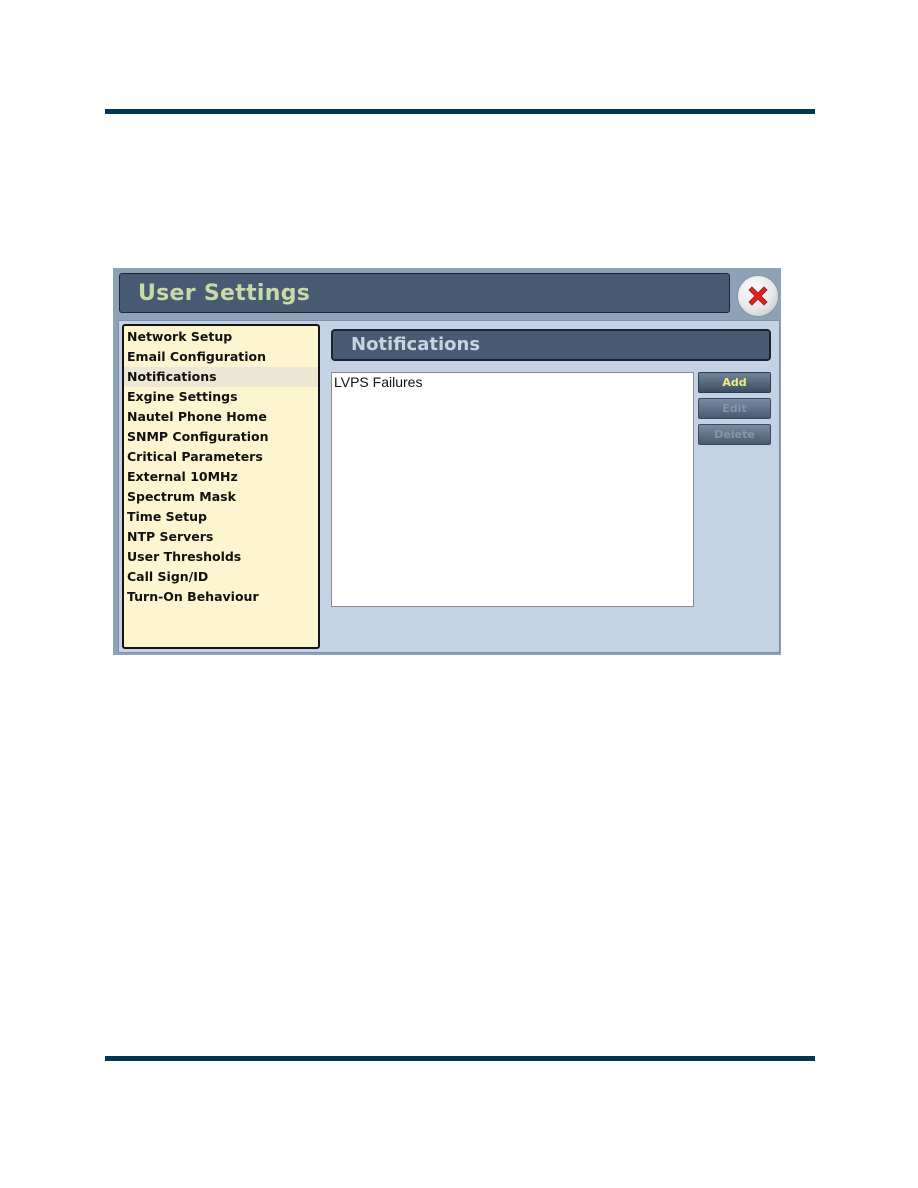 The width and height of the screenshot is (918, 1188). Describe the element at coordinates (221, 417) in the screenshot. I see `sidebar-item-nautel-phone-home: Nautel Phone Home` at that location.